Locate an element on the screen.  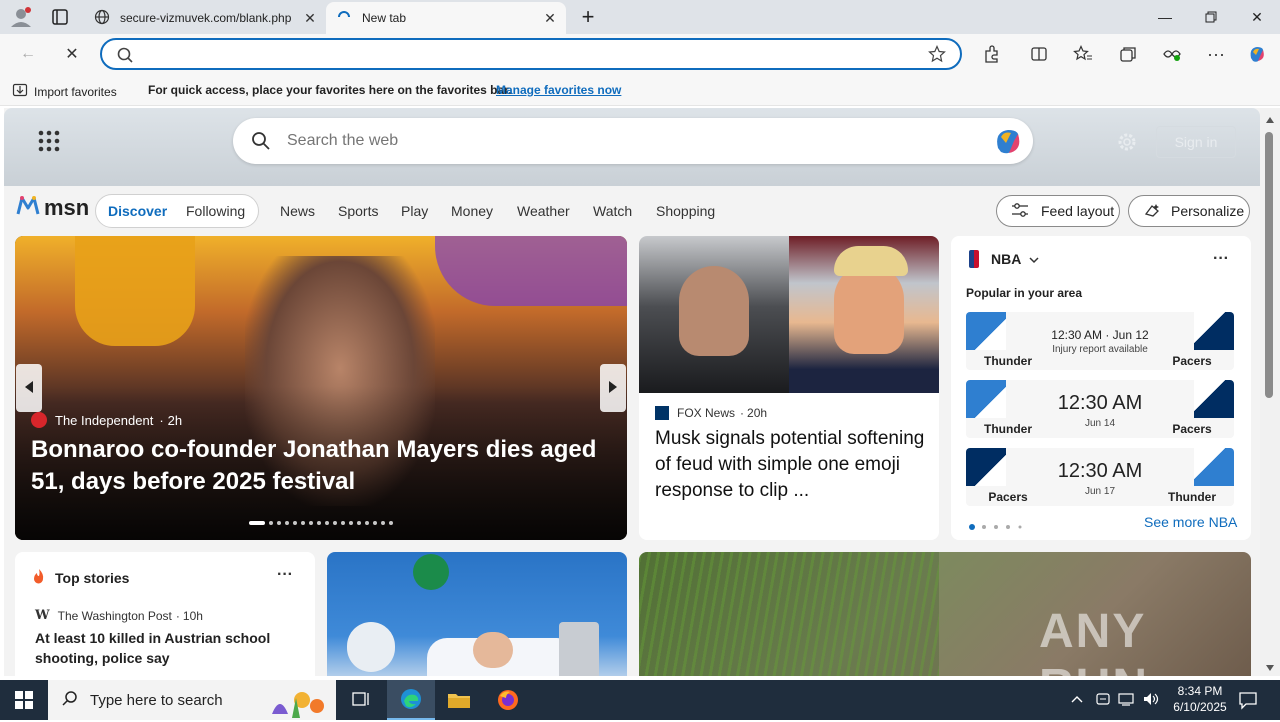
scroll-down-icon is located at coordinates (1270, 667).